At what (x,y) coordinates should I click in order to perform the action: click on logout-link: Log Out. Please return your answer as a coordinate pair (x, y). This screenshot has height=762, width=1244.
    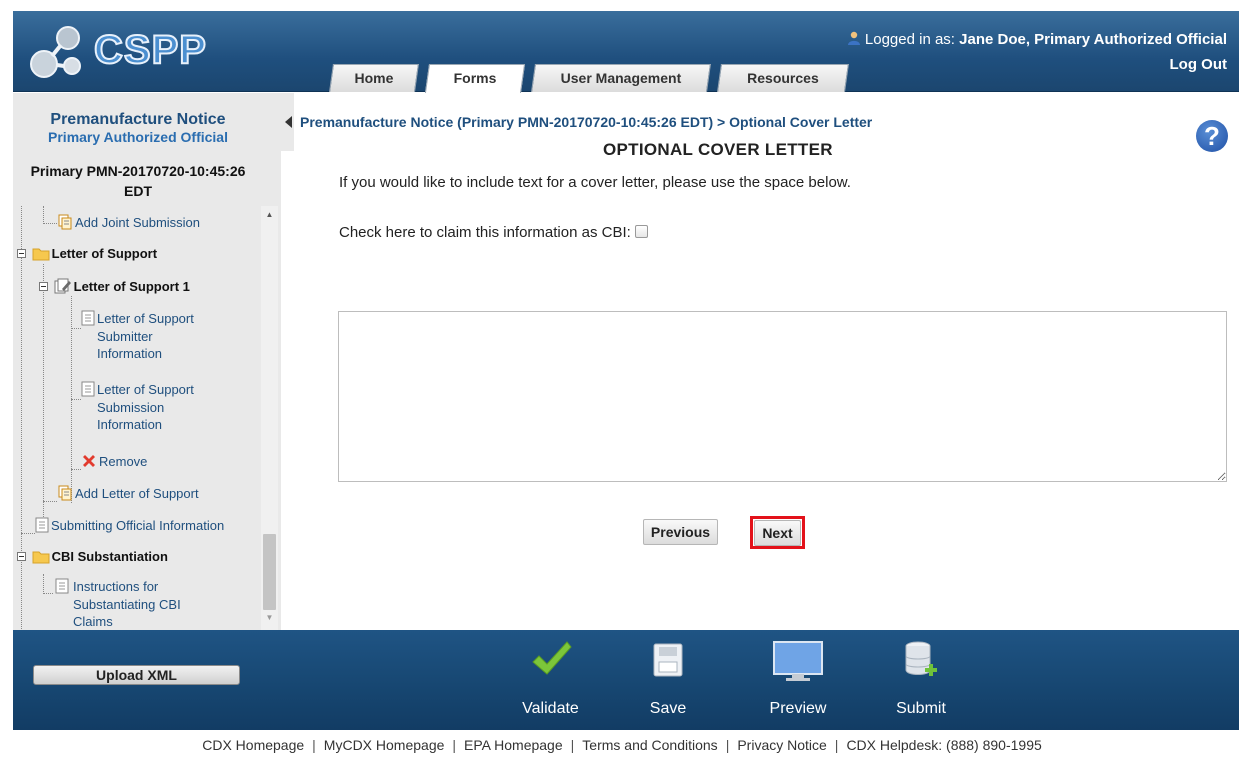
    Looking at the image, I should click on (1198, 64).